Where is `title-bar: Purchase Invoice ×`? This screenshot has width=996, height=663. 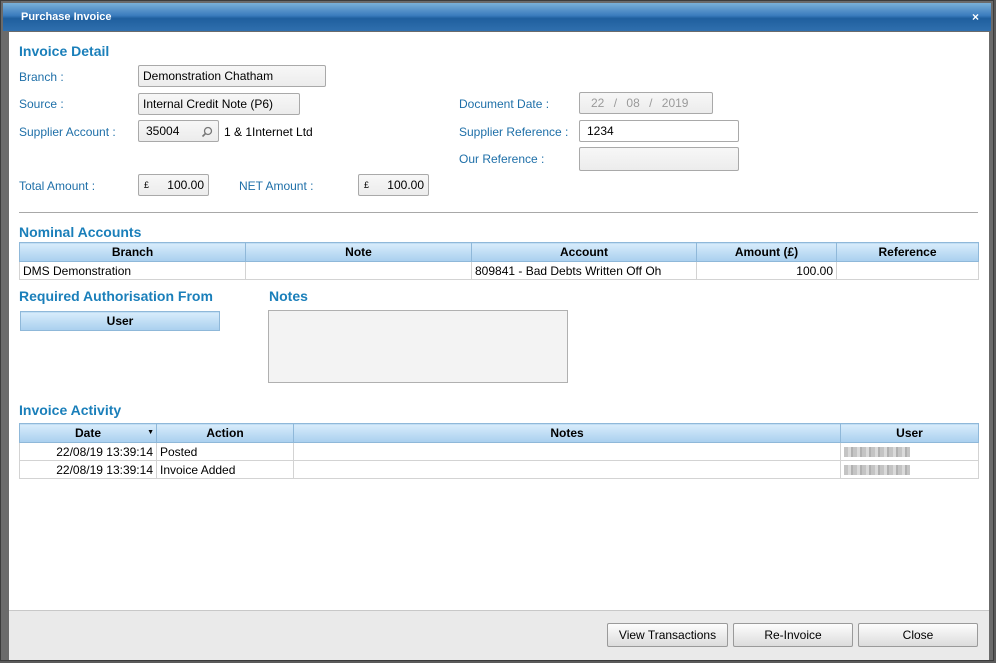 title-bar: Purchase Invoice × is located at coordinates (497, 17).